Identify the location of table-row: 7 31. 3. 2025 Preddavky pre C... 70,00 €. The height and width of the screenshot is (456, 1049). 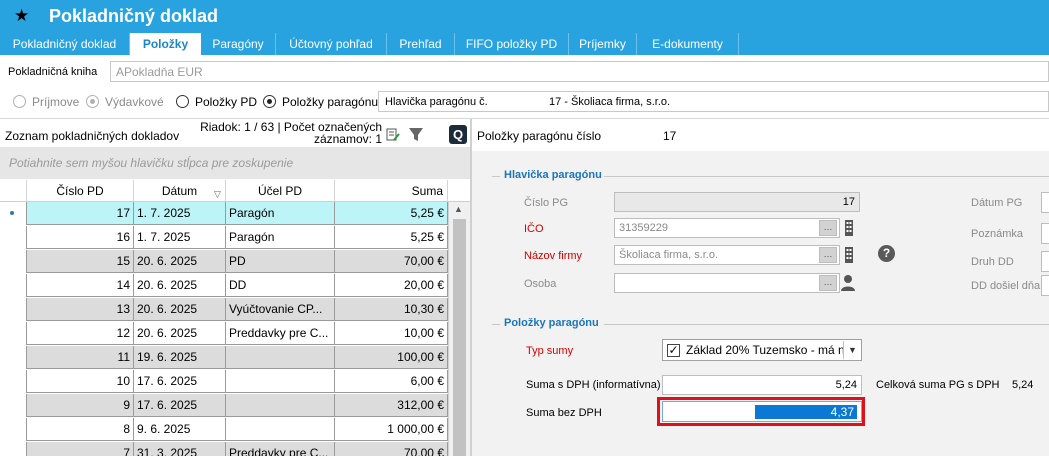
(224, 449).